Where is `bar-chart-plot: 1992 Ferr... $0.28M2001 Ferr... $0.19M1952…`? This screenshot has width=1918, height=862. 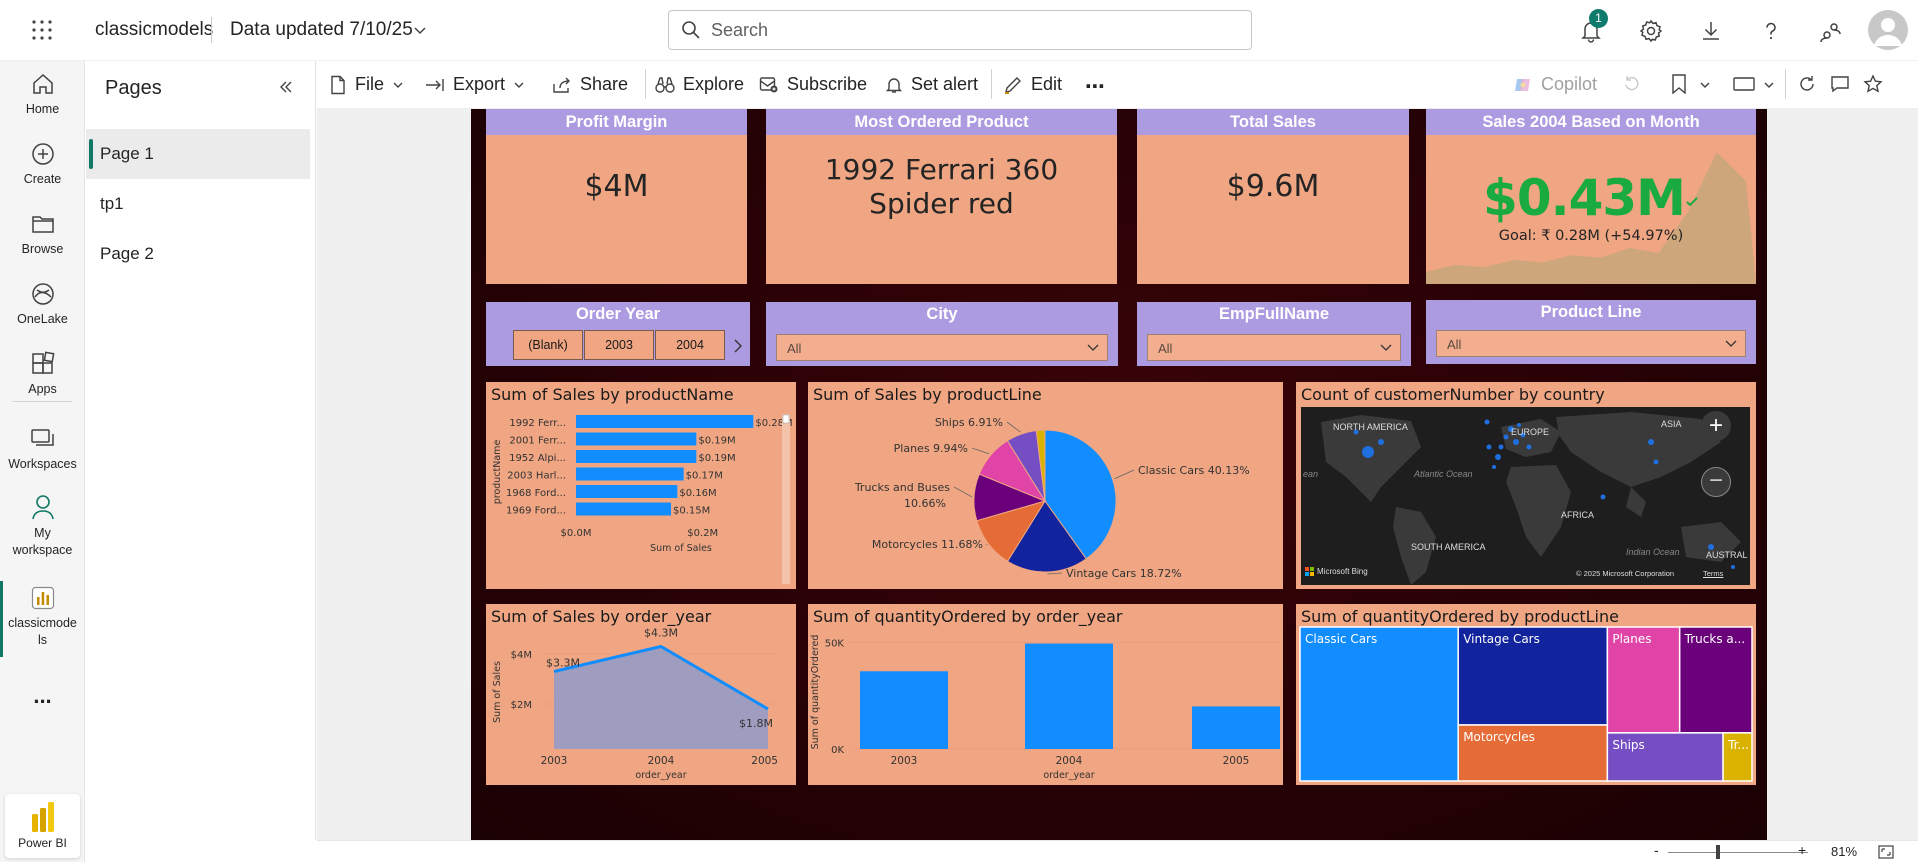
bar-chart-plot: 1992 Ferr... $0.28M2001 Ferr... $0.19M1952… is located at coordinates (642, 499).